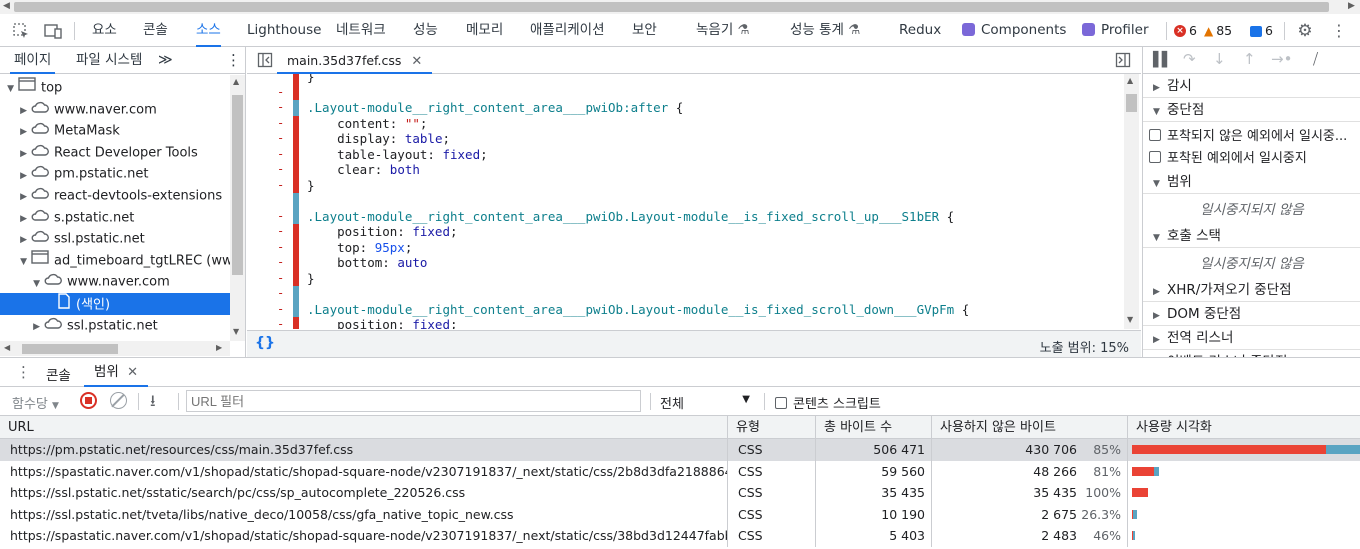 The image size is (1360, 549). I want to click on tree-item: ▶ s.pstatic.net, so click(115, 218).